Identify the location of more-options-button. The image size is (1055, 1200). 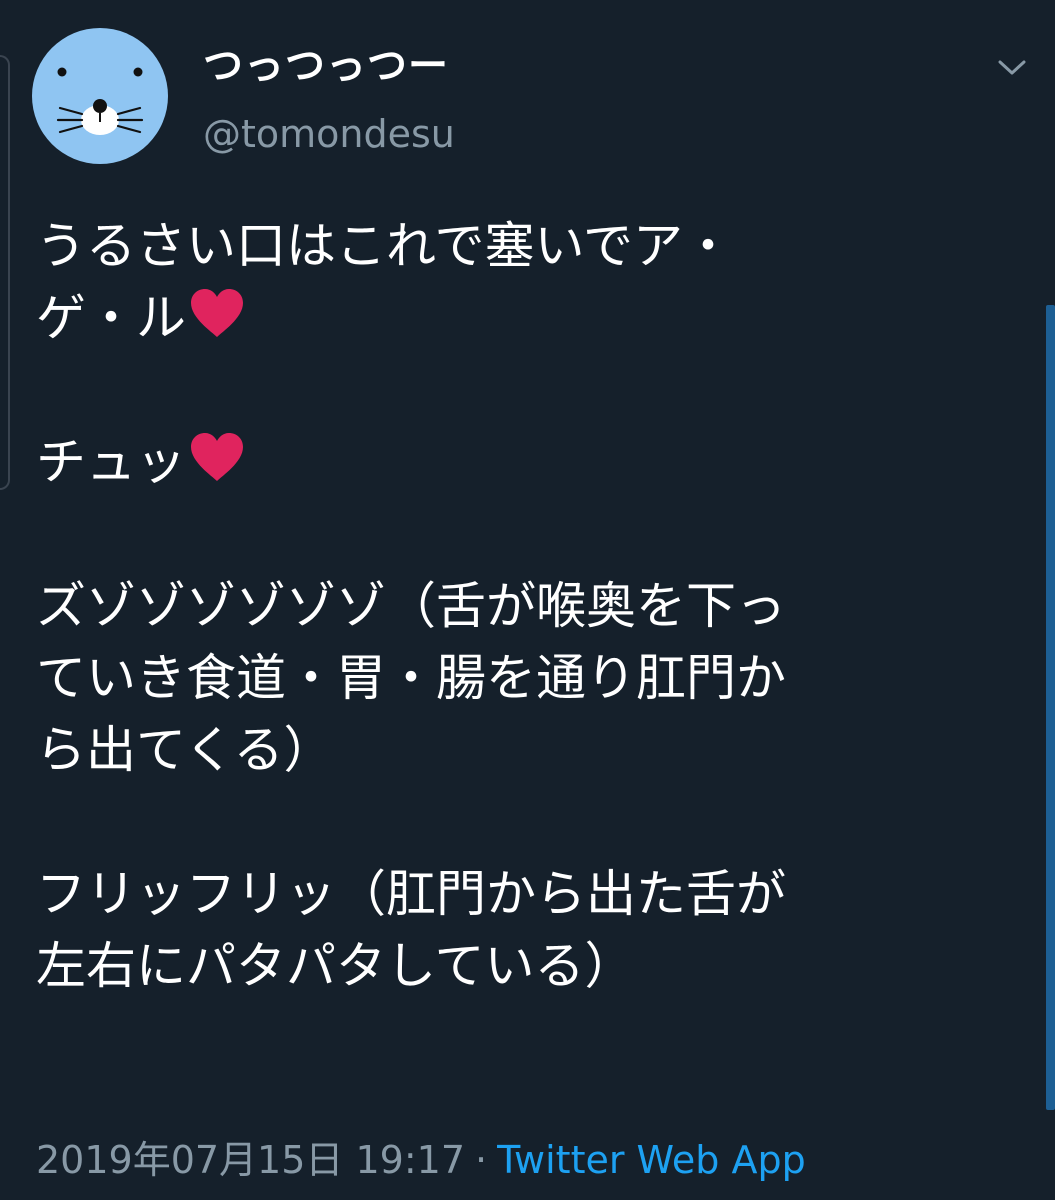
(1012, 68).